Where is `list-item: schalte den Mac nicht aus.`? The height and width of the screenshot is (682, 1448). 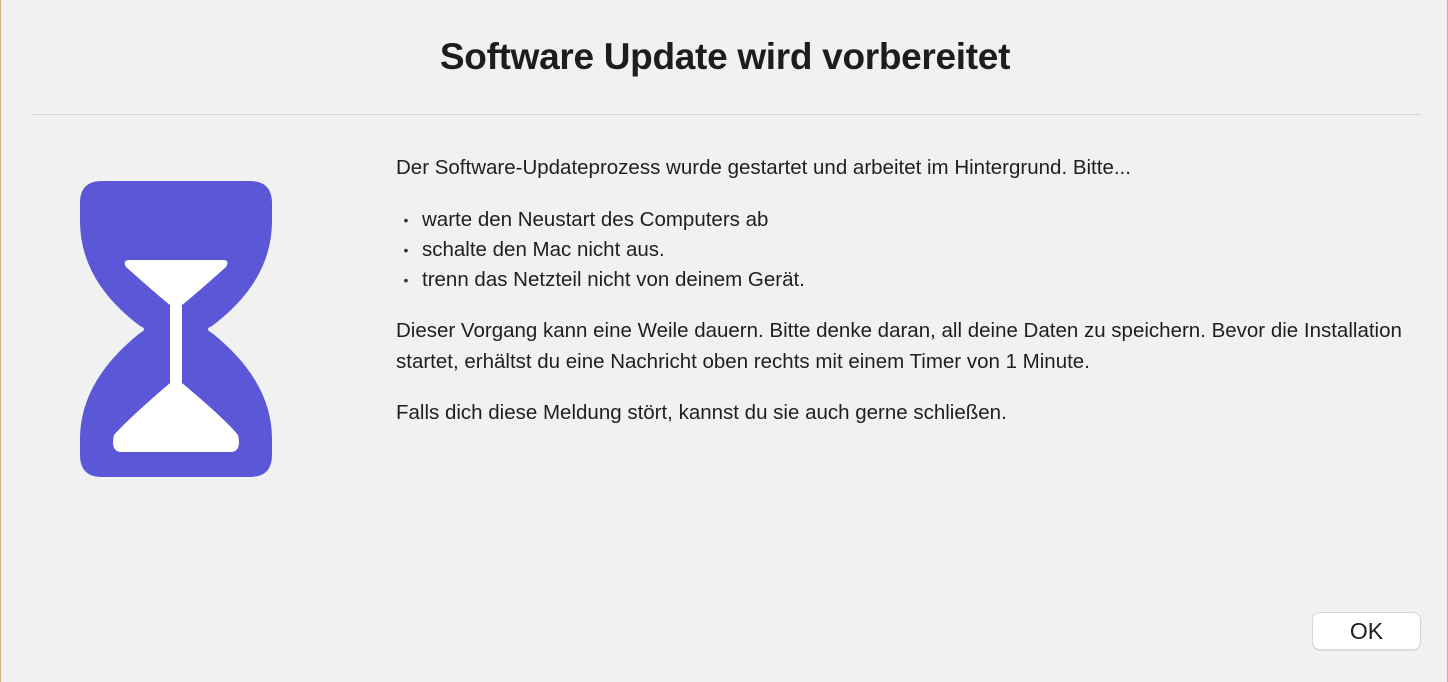
list-item: schalte den Mac nicht aus. is located at coordinates (901, 250).